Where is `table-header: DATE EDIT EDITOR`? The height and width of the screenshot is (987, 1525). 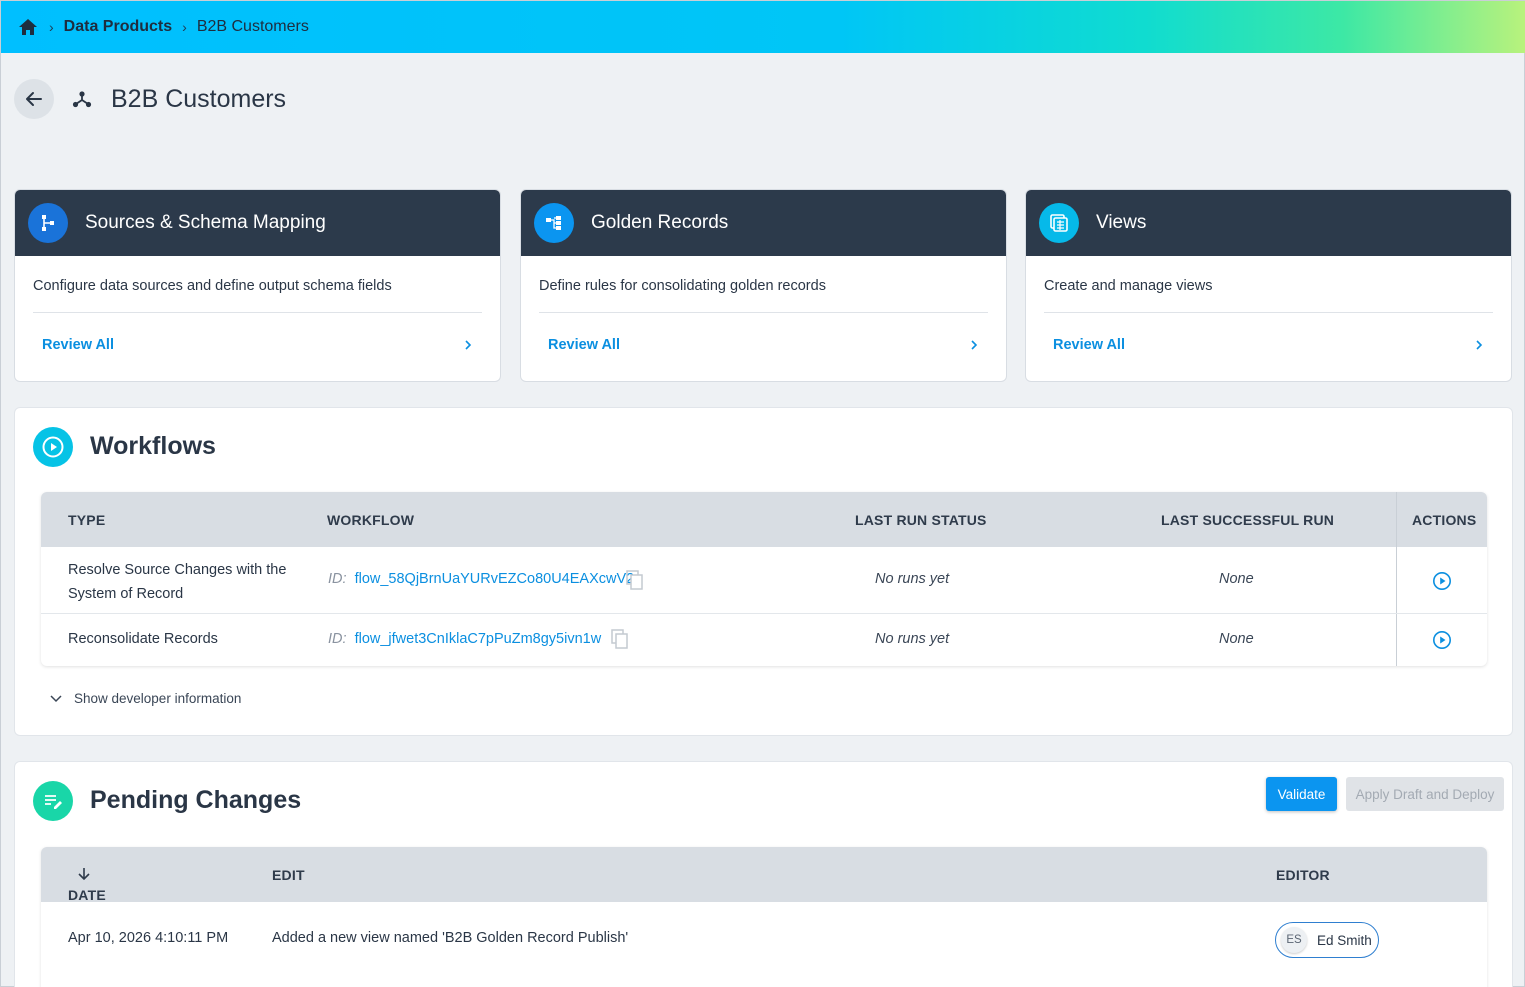
table-header: DATE EDIT EDITOR is located at coordinates (764, 875).